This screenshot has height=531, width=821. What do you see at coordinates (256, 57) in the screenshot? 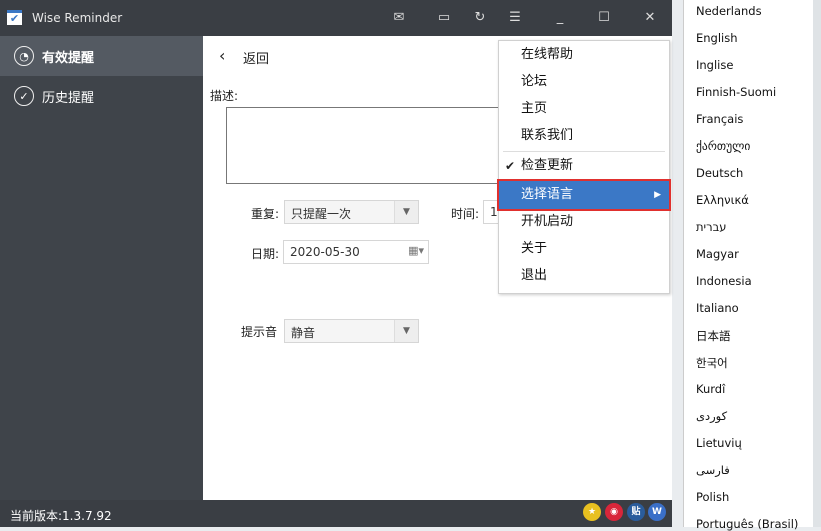
I see `back-button: 返回` at bounding box center [256, 57].